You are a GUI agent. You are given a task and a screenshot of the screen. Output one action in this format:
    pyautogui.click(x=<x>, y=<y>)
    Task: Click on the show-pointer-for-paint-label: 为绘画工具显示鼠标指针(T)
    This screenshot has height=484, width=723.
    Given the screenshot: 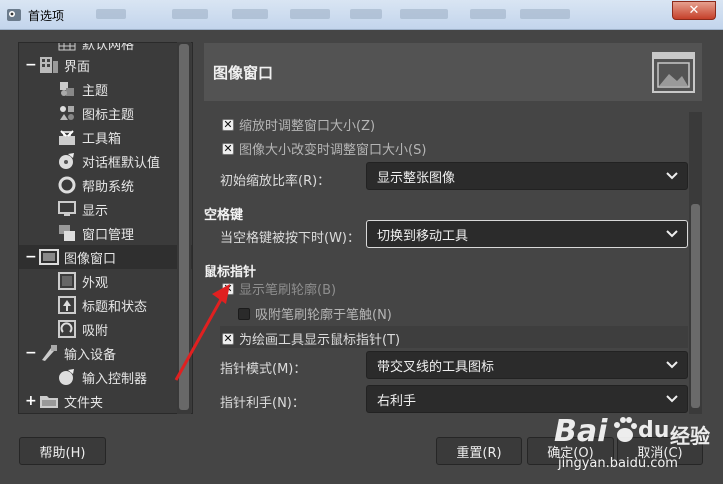 What is the action you would take?
    pyautogui.click(x=320, y=340)
    